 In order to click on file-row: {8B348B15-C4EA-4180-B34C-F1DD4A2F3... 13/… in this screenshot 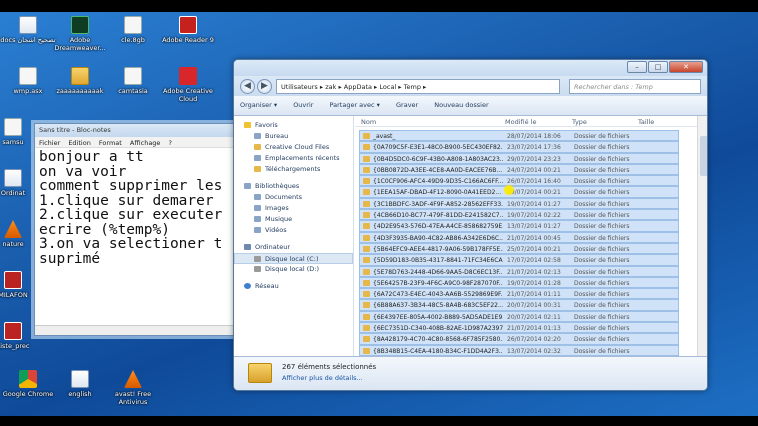, I will do `click(519, 350)`.